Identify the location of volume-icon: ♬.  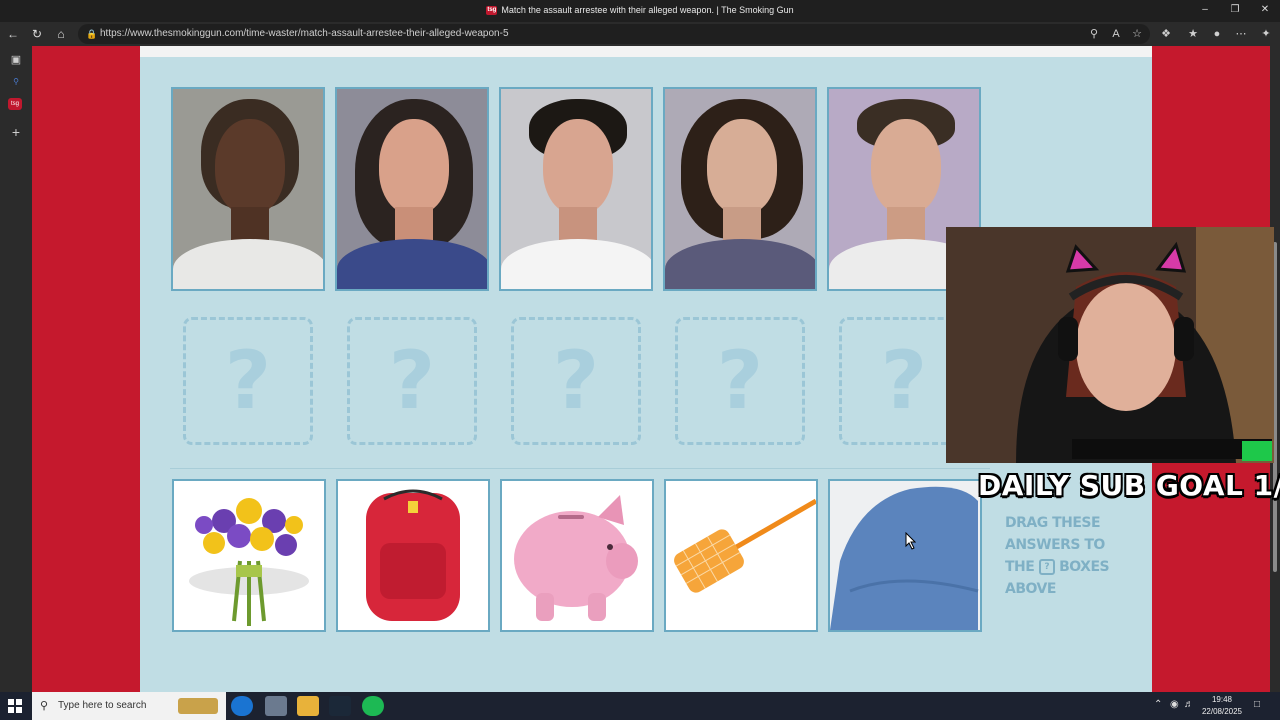
(1189, 704).